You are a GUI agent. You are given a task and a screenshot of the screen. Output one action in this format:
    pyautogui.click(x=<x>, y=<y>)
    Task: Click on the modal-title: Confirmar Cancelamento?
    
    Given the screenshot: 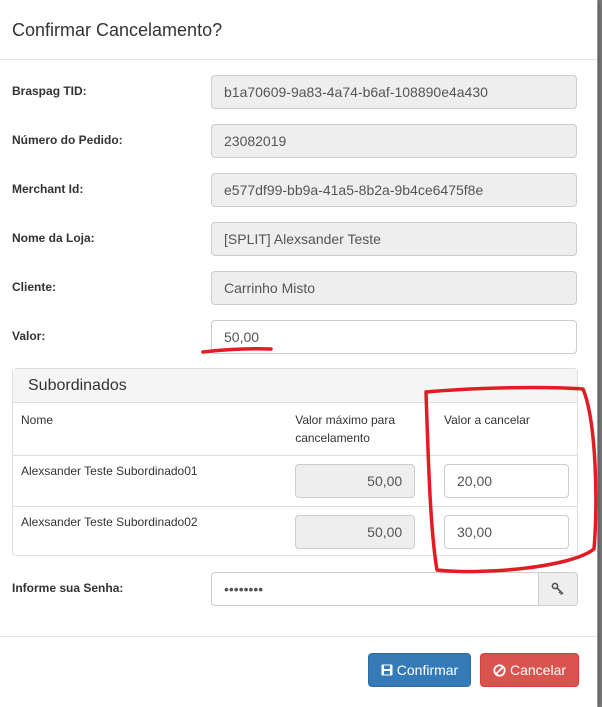 What is the action you would take?
    pyautogui.click(x=117, y=30)
    